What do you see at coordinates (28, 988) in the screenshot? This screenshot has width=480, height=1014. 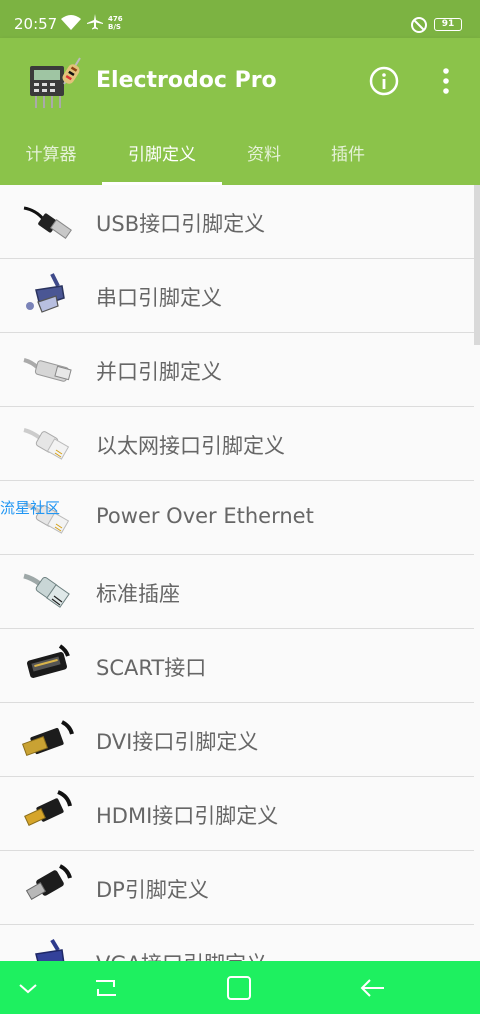 I see `chevron-down-icon` at bounding box center [28, 988].